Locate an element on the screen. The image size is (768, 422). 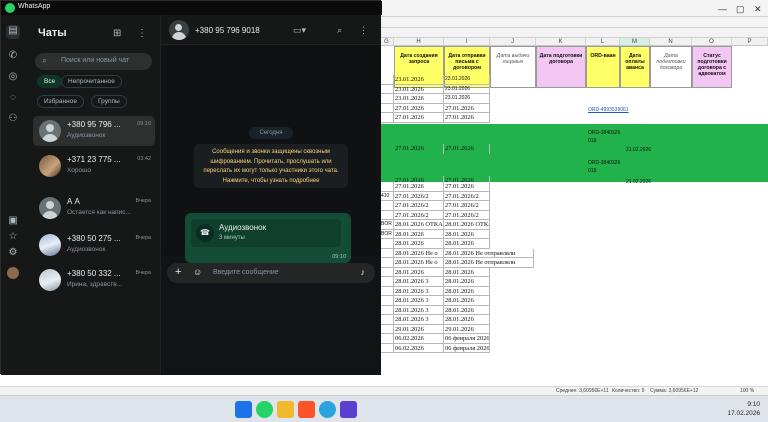
chats-title: Чаты is located at coordinates (52, 33).